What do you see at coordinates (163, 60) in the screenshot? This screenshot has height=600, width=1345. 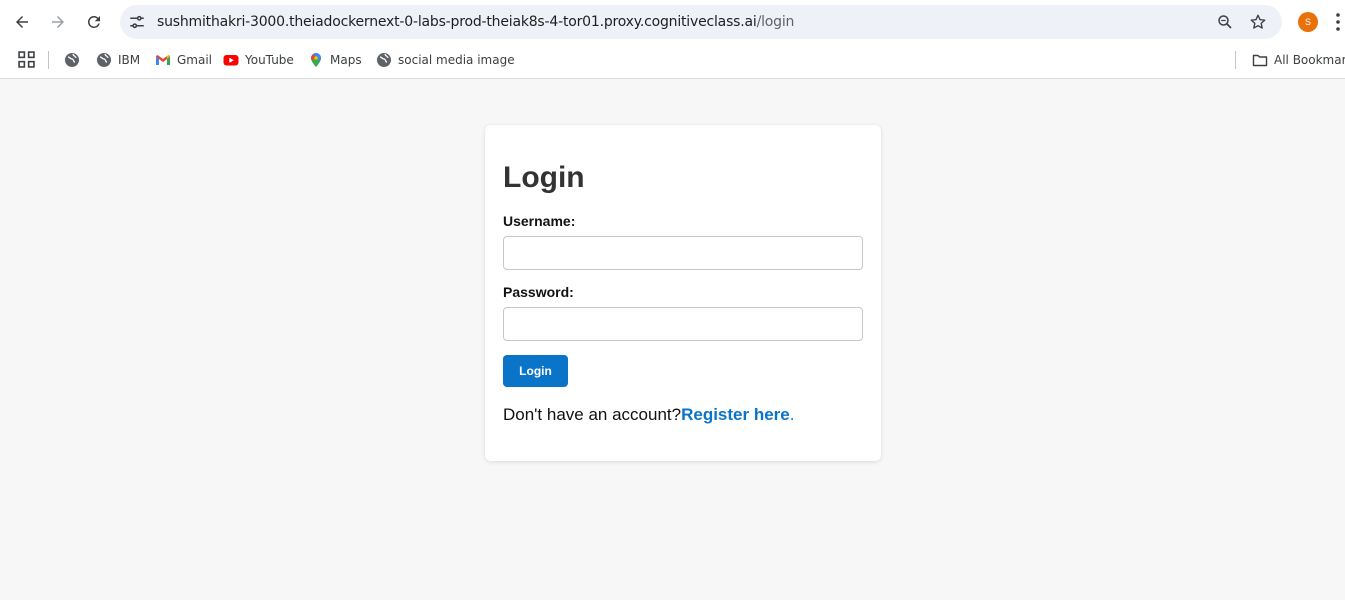 I see `gmail-icon` at bounding box center [163, 60].